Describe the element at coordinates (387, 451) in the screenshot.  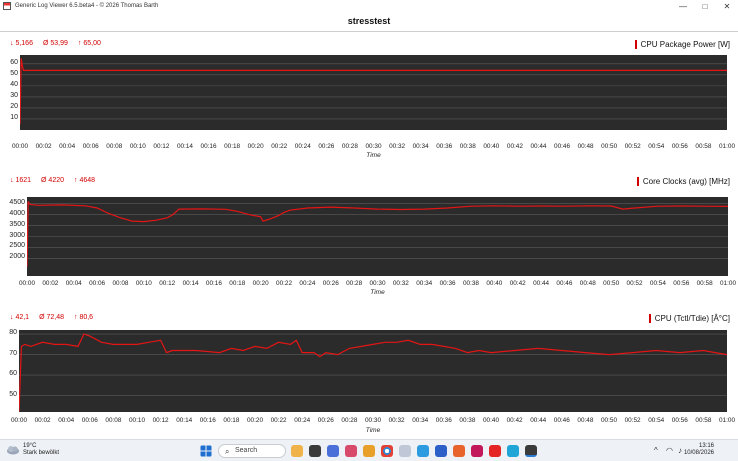
I see `chrome-icon` at that location.